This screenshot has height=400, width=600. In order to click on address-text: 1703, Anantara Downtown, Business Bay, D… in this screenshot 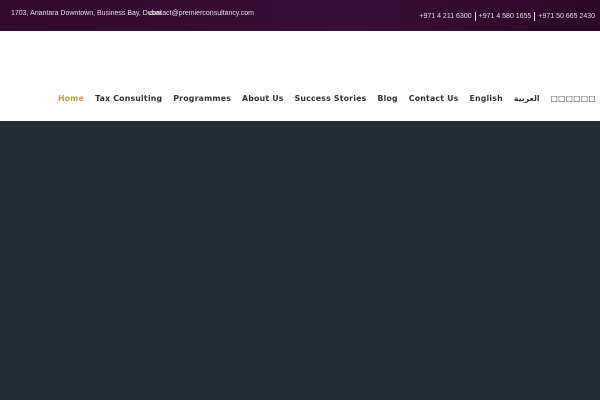, I will do `click(86, 13)`.